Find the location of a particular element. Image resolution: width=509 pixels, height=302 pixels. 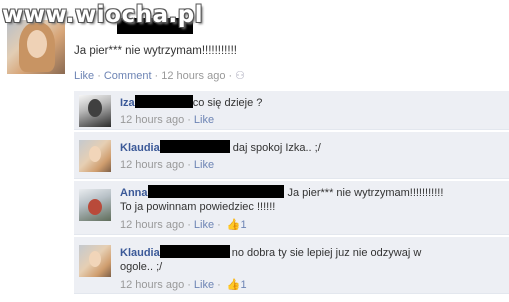

comment-text-line2: To ja powinnam powiedziec !!!!!! is located at coordinates (198, 207).